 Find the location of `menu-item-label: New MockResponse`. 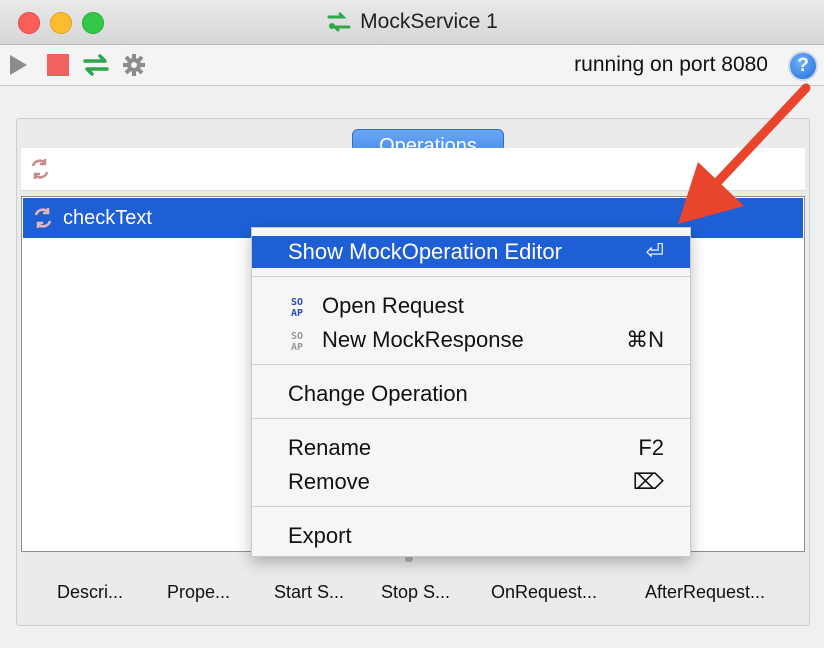

menu-item-label: New MockResponse is located at coordinates (423, 339).